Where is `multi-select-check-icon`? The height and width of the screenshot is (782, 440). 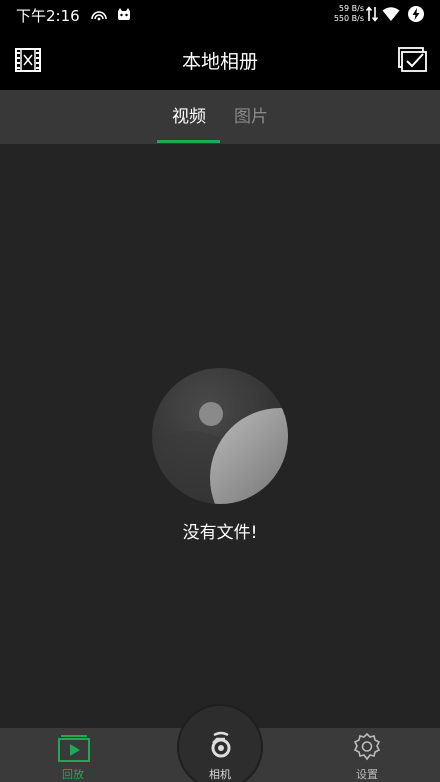 multi-select-check-icon is located at coordinates (412, 59).